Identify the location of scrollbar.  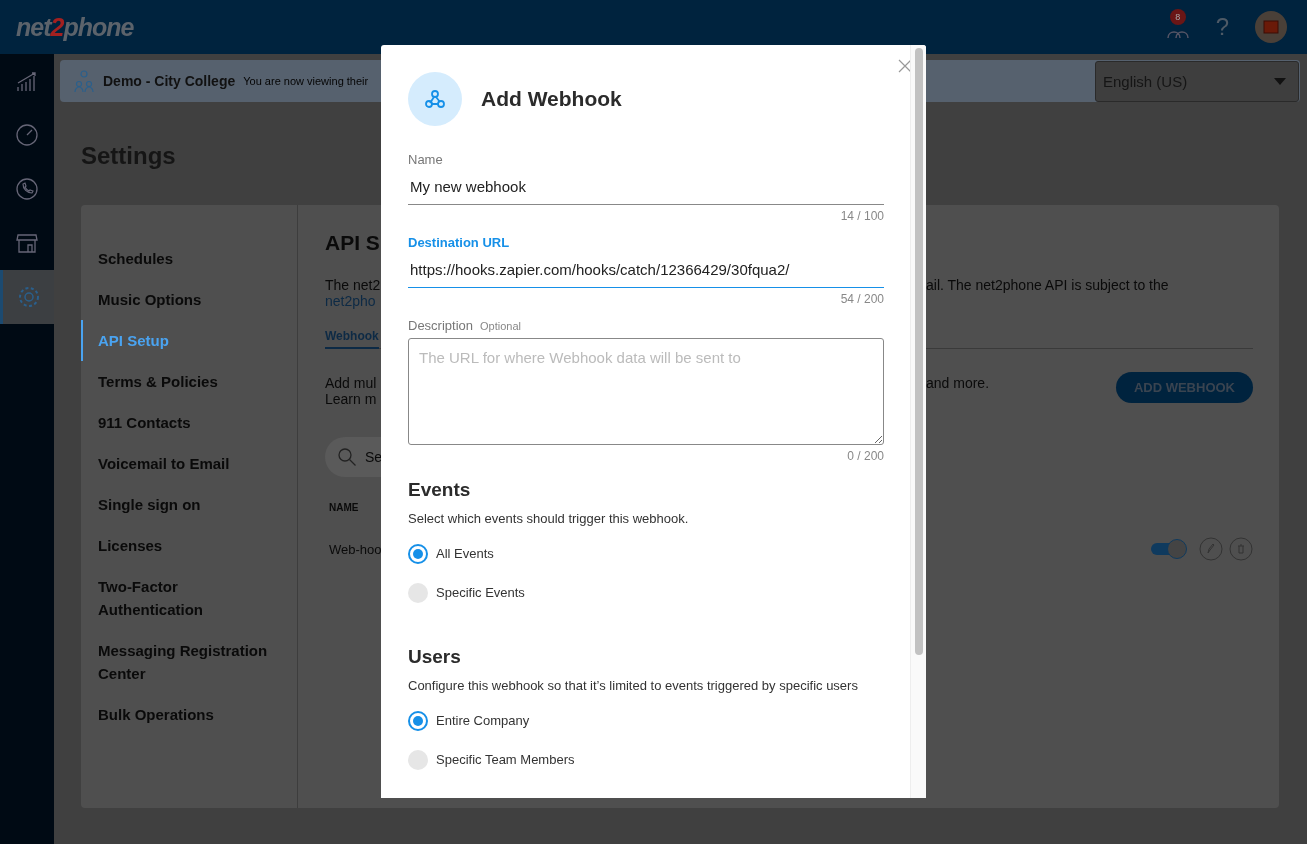
(918, 421).